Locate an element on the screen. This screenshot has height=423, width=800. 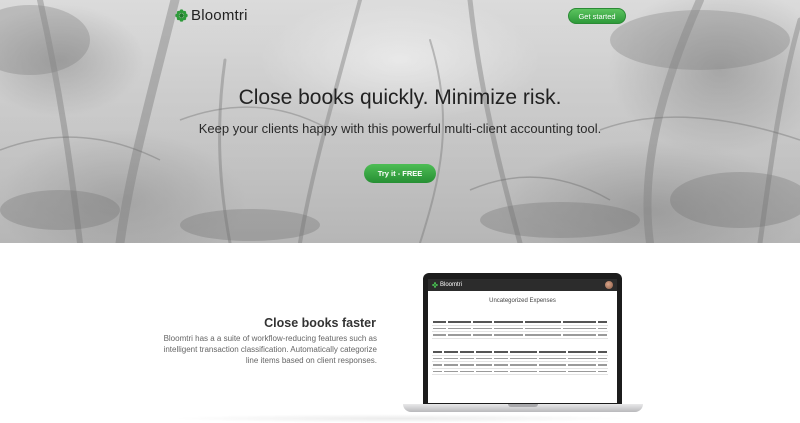
app-screen-title: Uncategorized Expenses is located at coordinates (522, 301).